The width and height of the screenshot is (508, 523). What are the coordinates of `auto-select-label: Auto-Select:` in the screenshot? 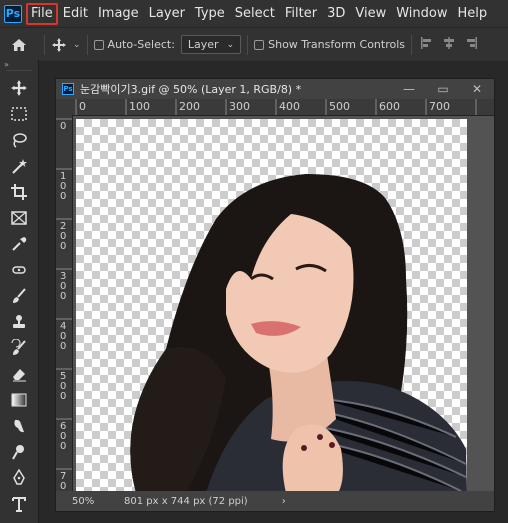 It's located at (141, 44).